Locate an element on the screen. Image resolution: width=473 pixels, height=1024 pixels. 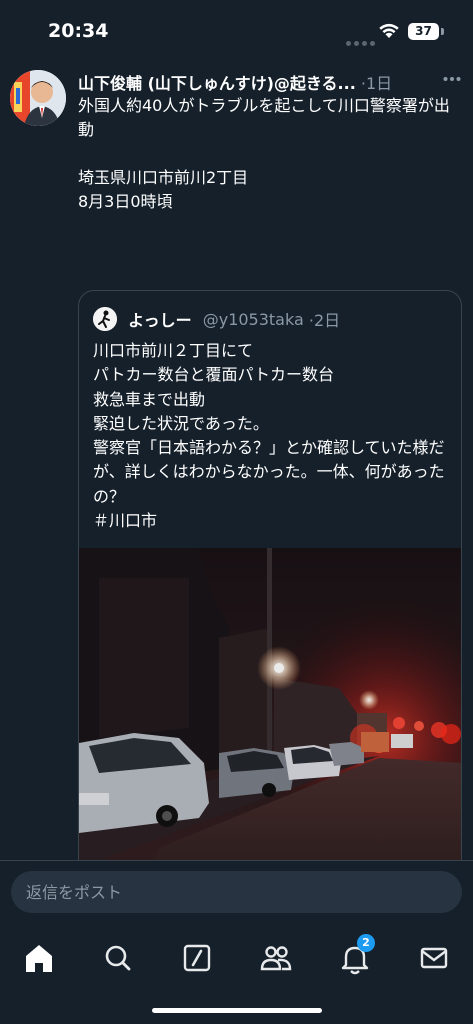
home-indicator is located at coordinates (237, 1010).